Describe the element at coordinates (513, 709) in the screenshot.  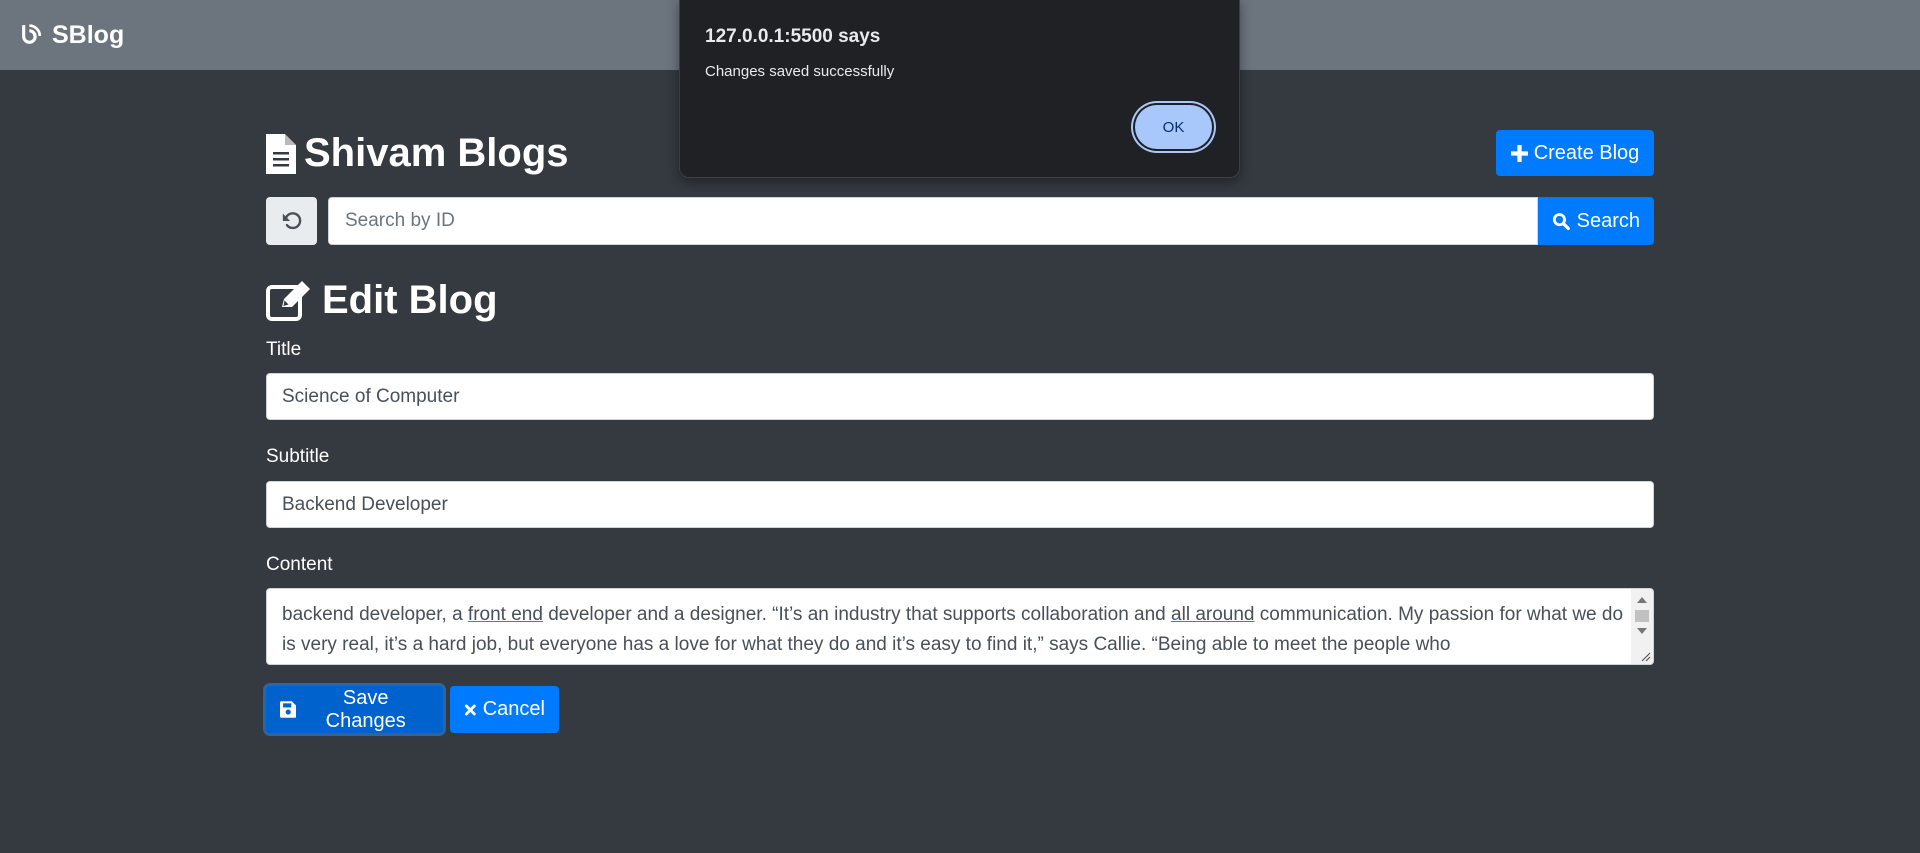
I see `cancel-label: Cancel` at that location.